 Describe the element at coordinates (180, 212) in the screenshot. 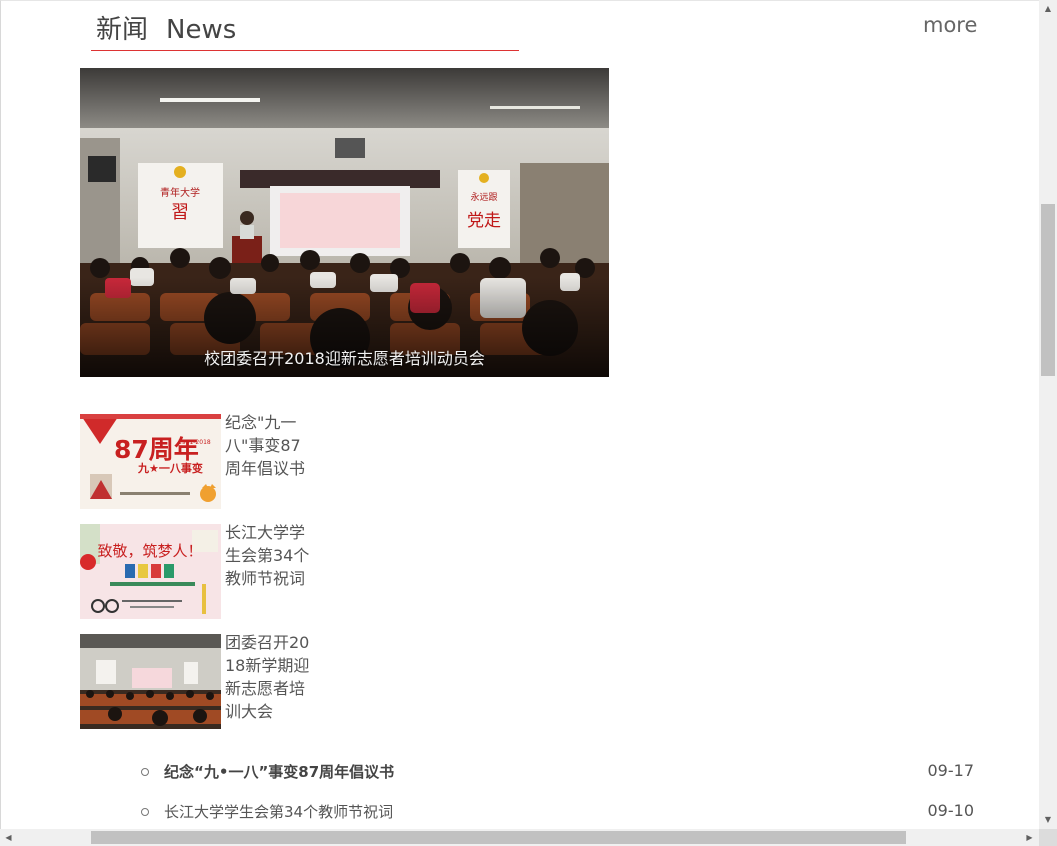

I see `svg-text: 習` at that location.